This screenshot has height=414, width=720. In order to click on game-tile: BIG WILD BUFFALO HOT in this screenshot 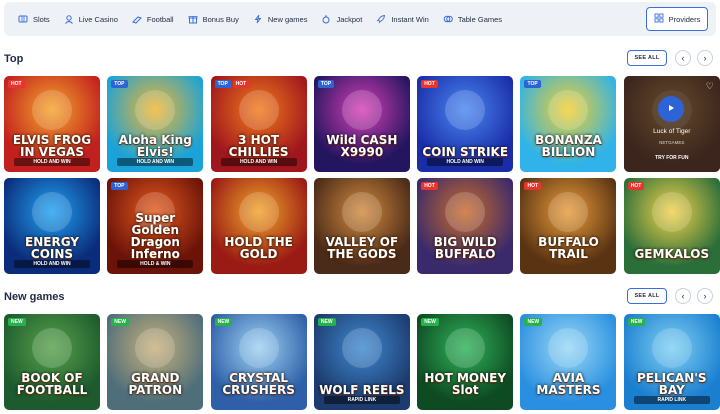, I will do `click(465, 226)`.